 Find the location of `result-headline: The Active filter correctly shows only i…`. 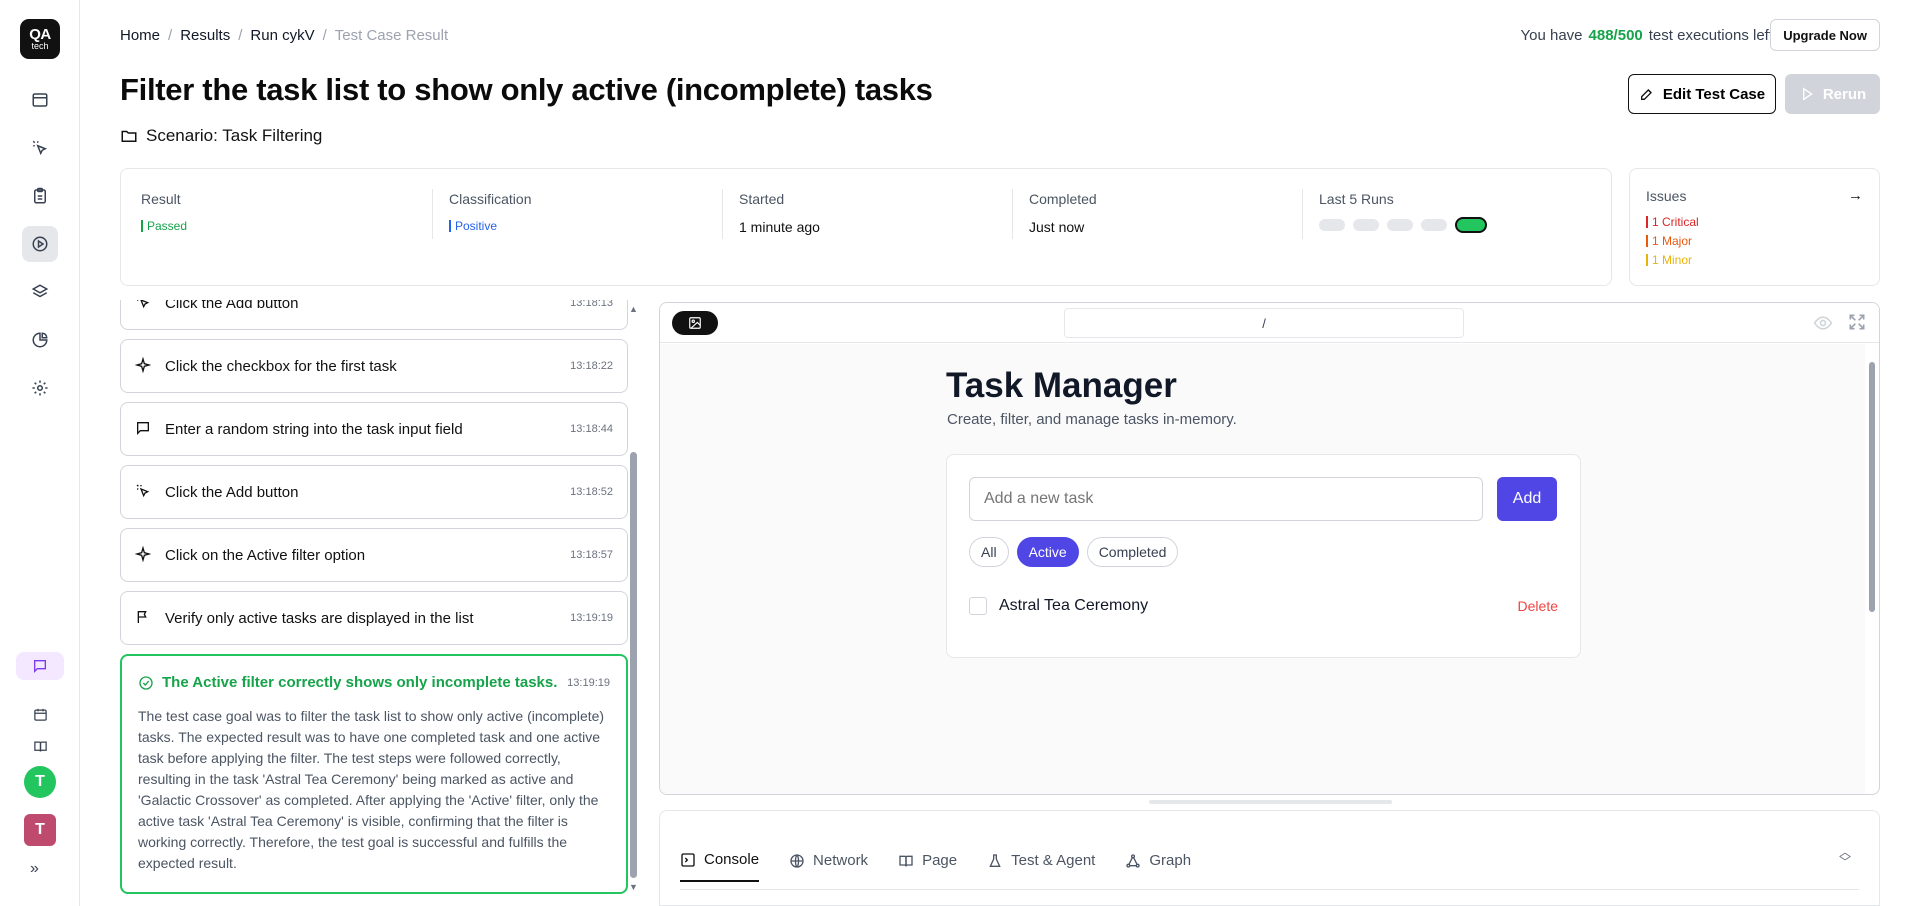

result-headline: The Active filter correctly shows only i… is located at coordinates (360, 682).